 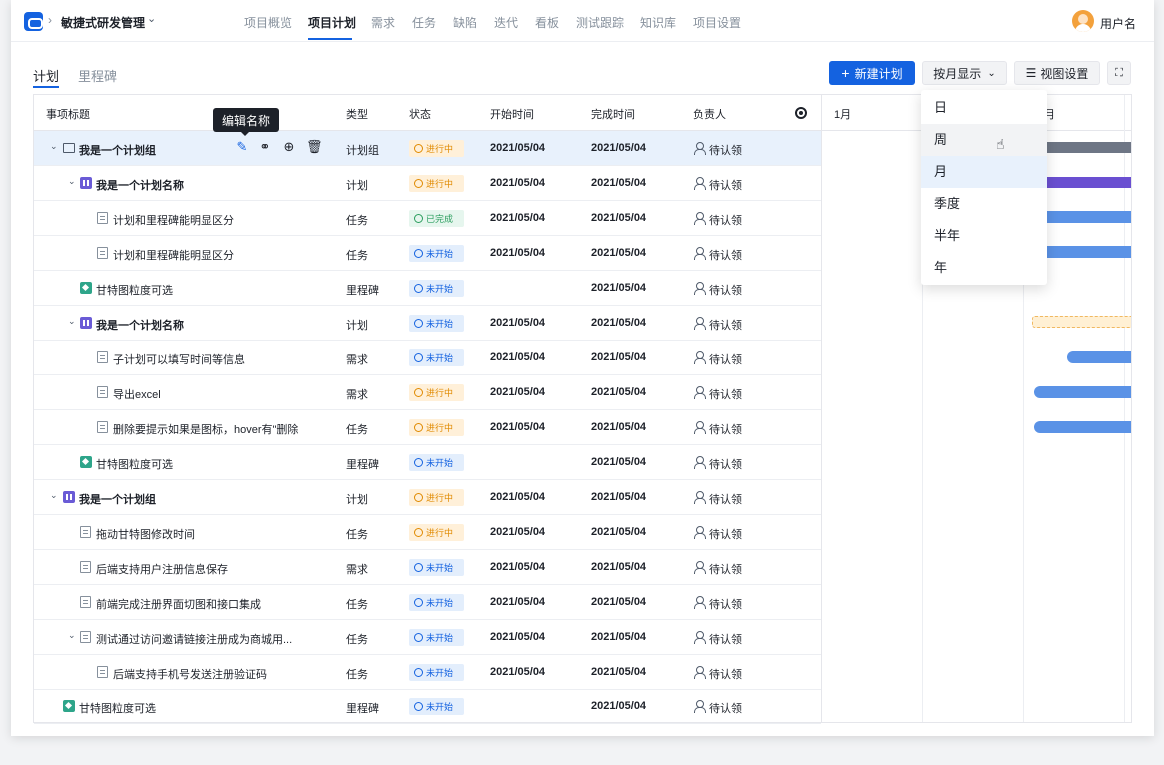 What do you see at coordinates (178, 604) in the screenshot?
I see `row-title: 前端完成注册界面切图和接口集成` at bounding box center [178, 604].